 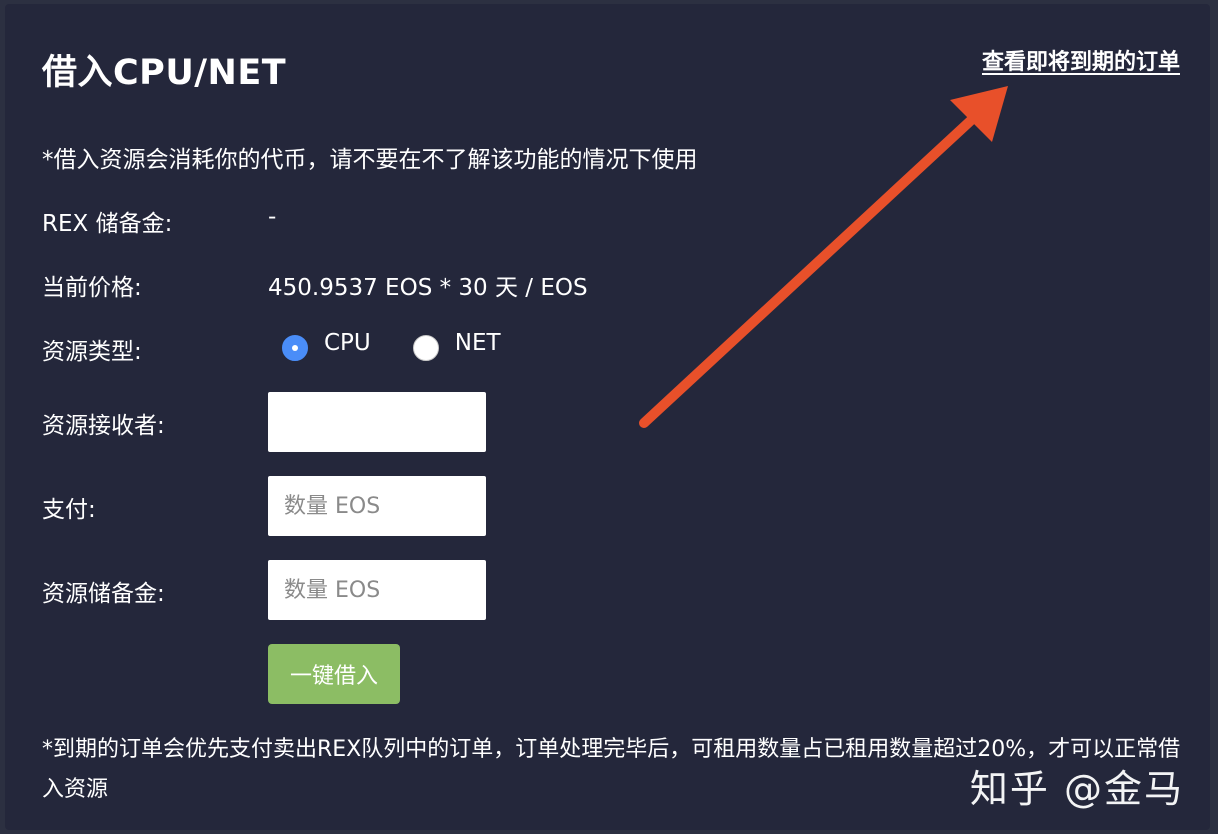 What do you see at coordinates (334, 674) in the screenshot?
I see `borrow-button: 一键借入` at bounding box center [334, 674].